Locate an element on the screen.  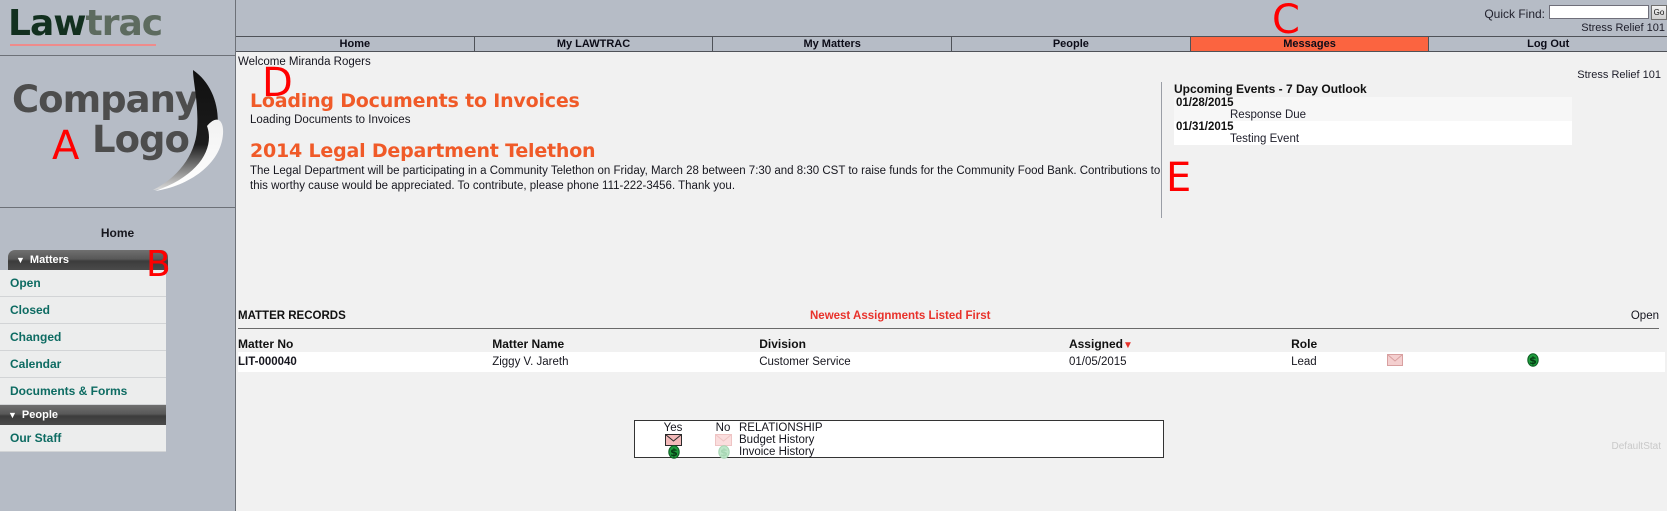
sidebar-item-closed: Closed is located at coordinates (83, 310).